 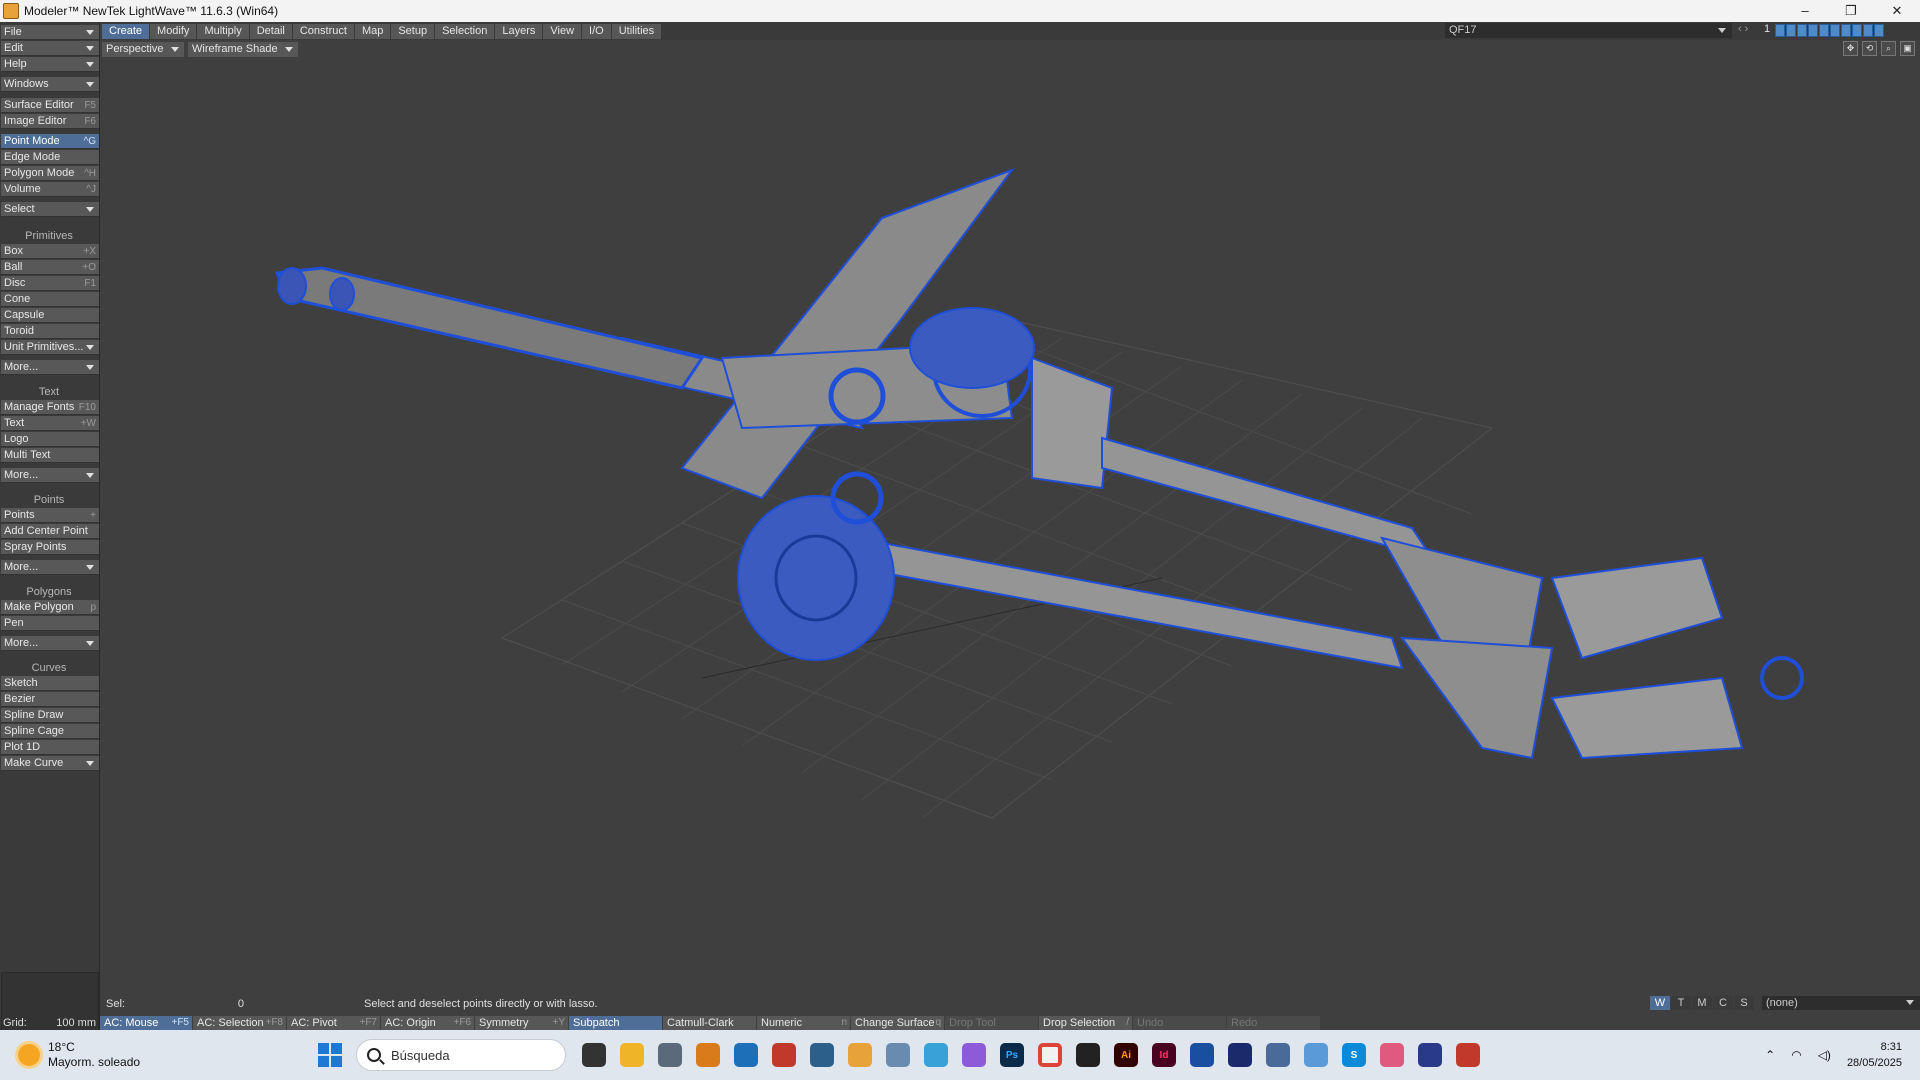 I want to click on drop-tool-button: Drop Tool, so click(x=991, y=1022).